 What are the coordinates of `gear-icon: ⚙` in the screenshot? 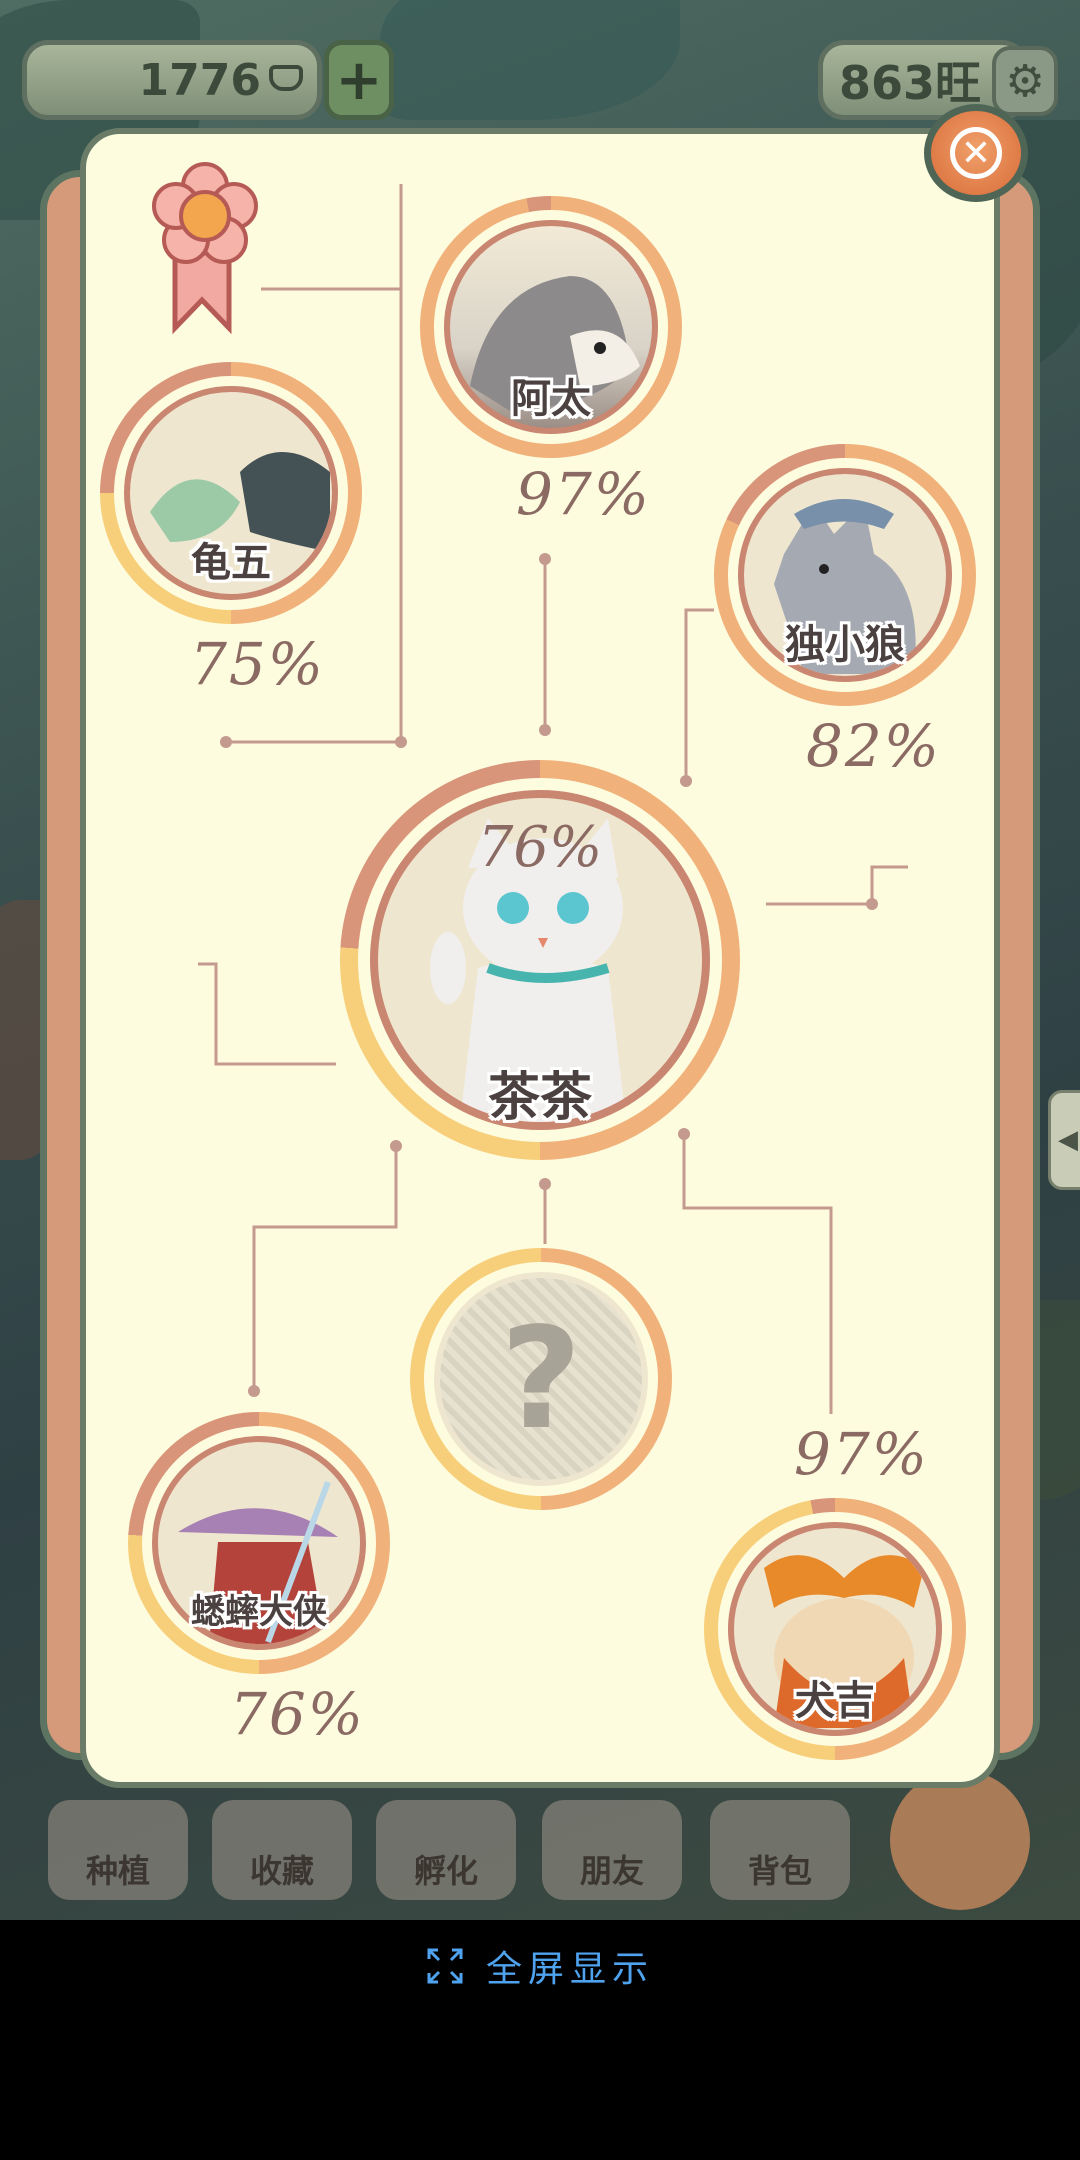 It's located at (1025, 81).